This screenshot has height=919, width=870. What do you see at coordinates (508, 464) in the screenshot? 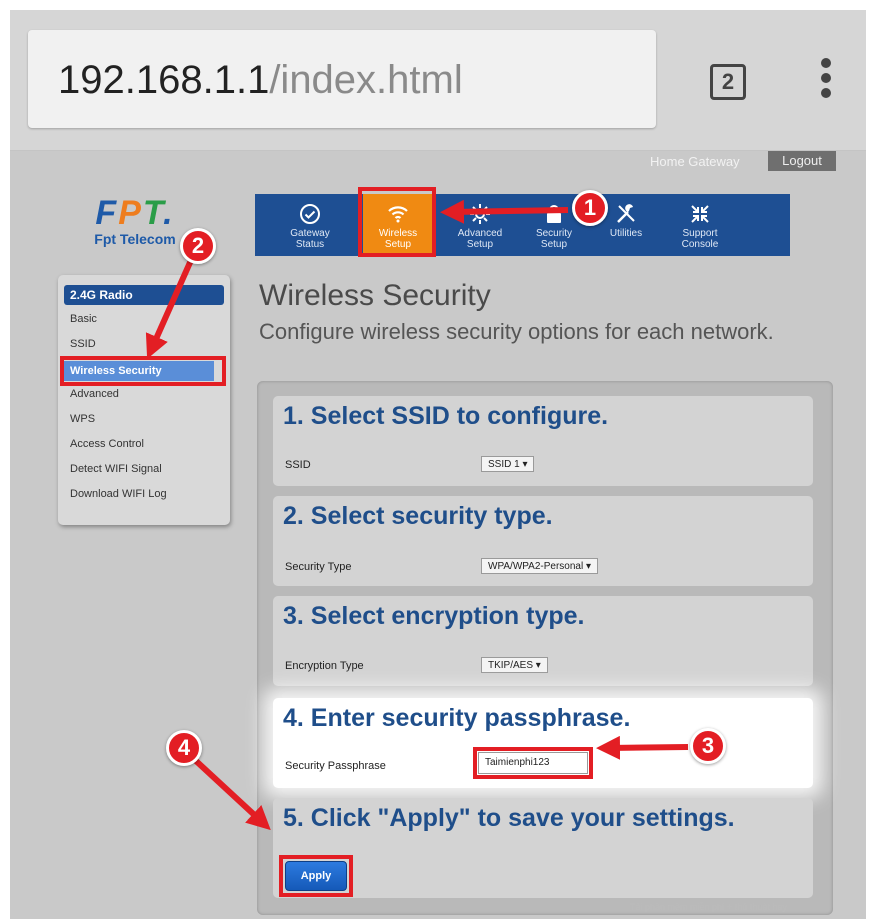
I see `ssid-select: SSID 1 ▾` at bounding box center [508, 464].